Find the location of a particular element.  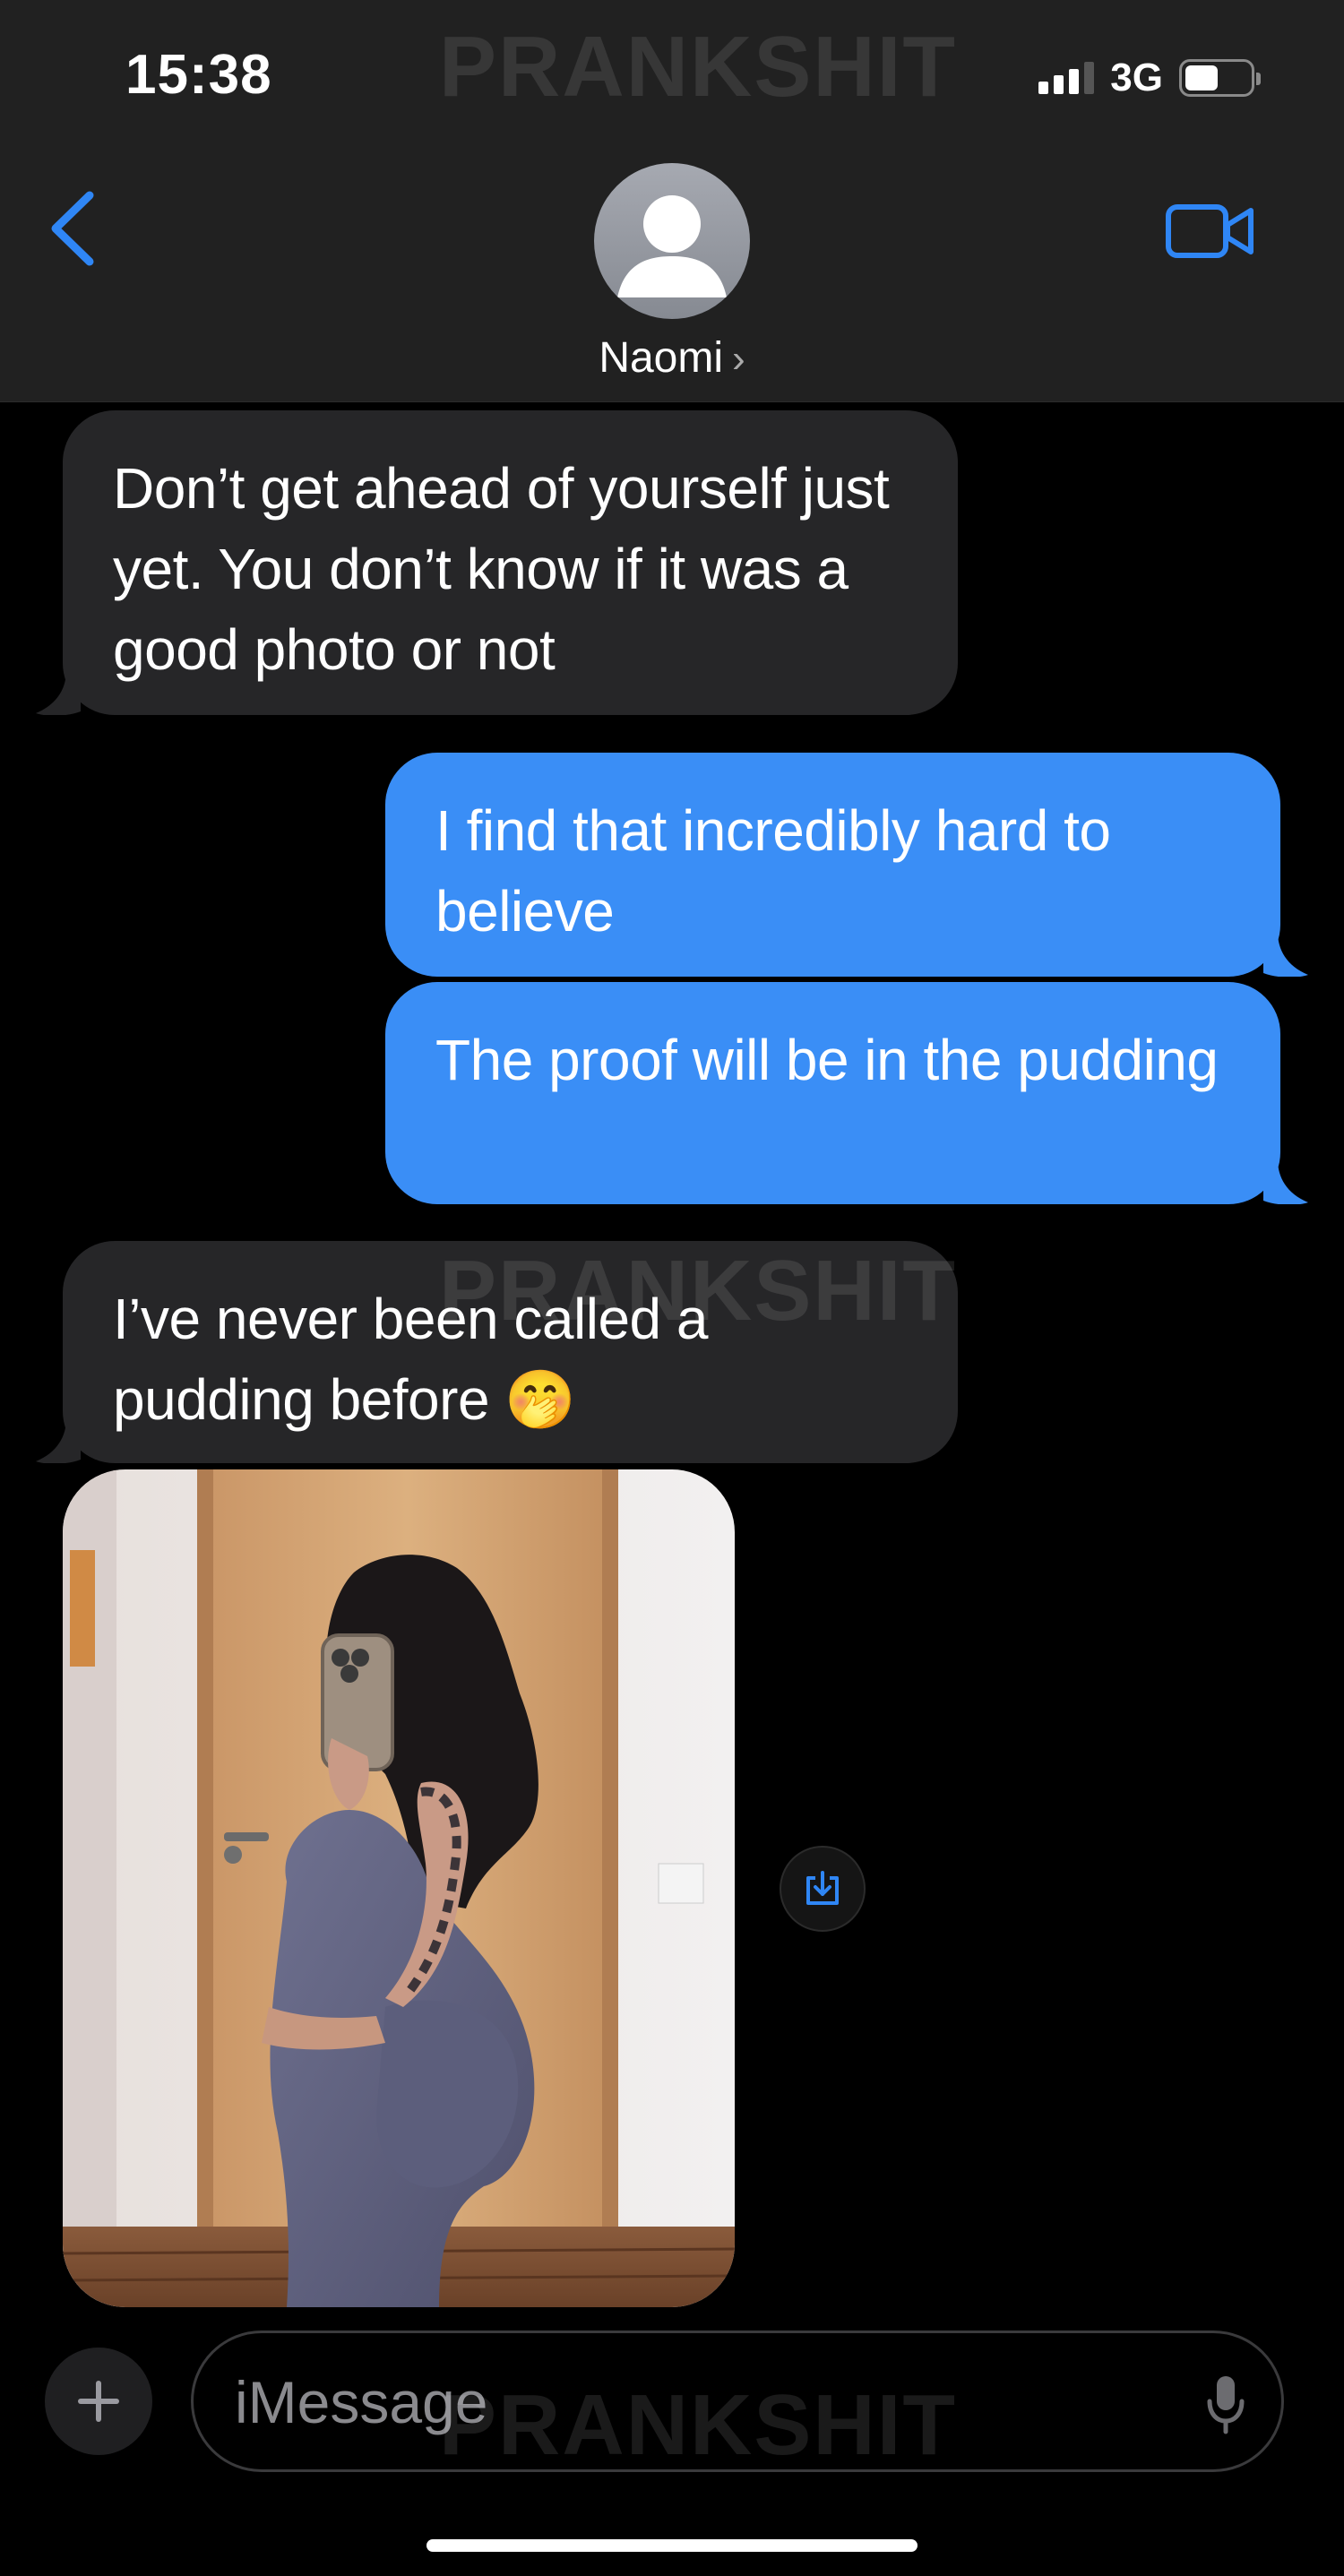

save-download-icon is located at coordinates (822, 1888).